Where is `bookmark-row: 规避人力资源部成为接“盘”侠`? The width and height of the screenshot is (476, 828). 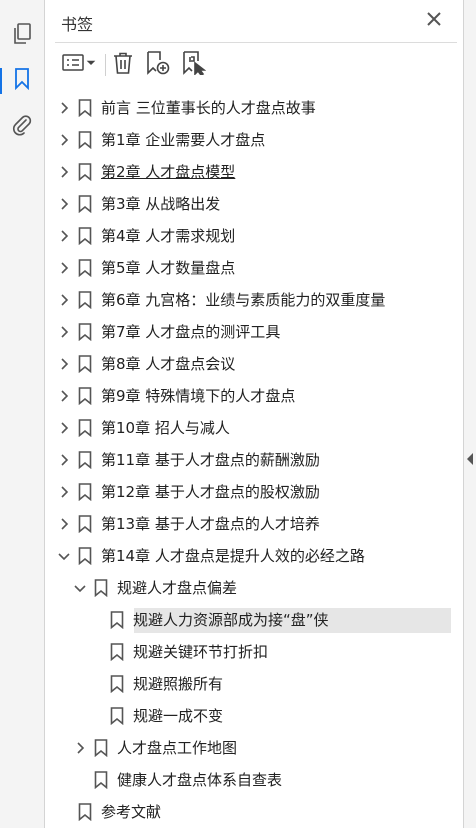 bookmark-row: 规避人力资源部成为接“盘”侠 is located at coordinates (254, 620).